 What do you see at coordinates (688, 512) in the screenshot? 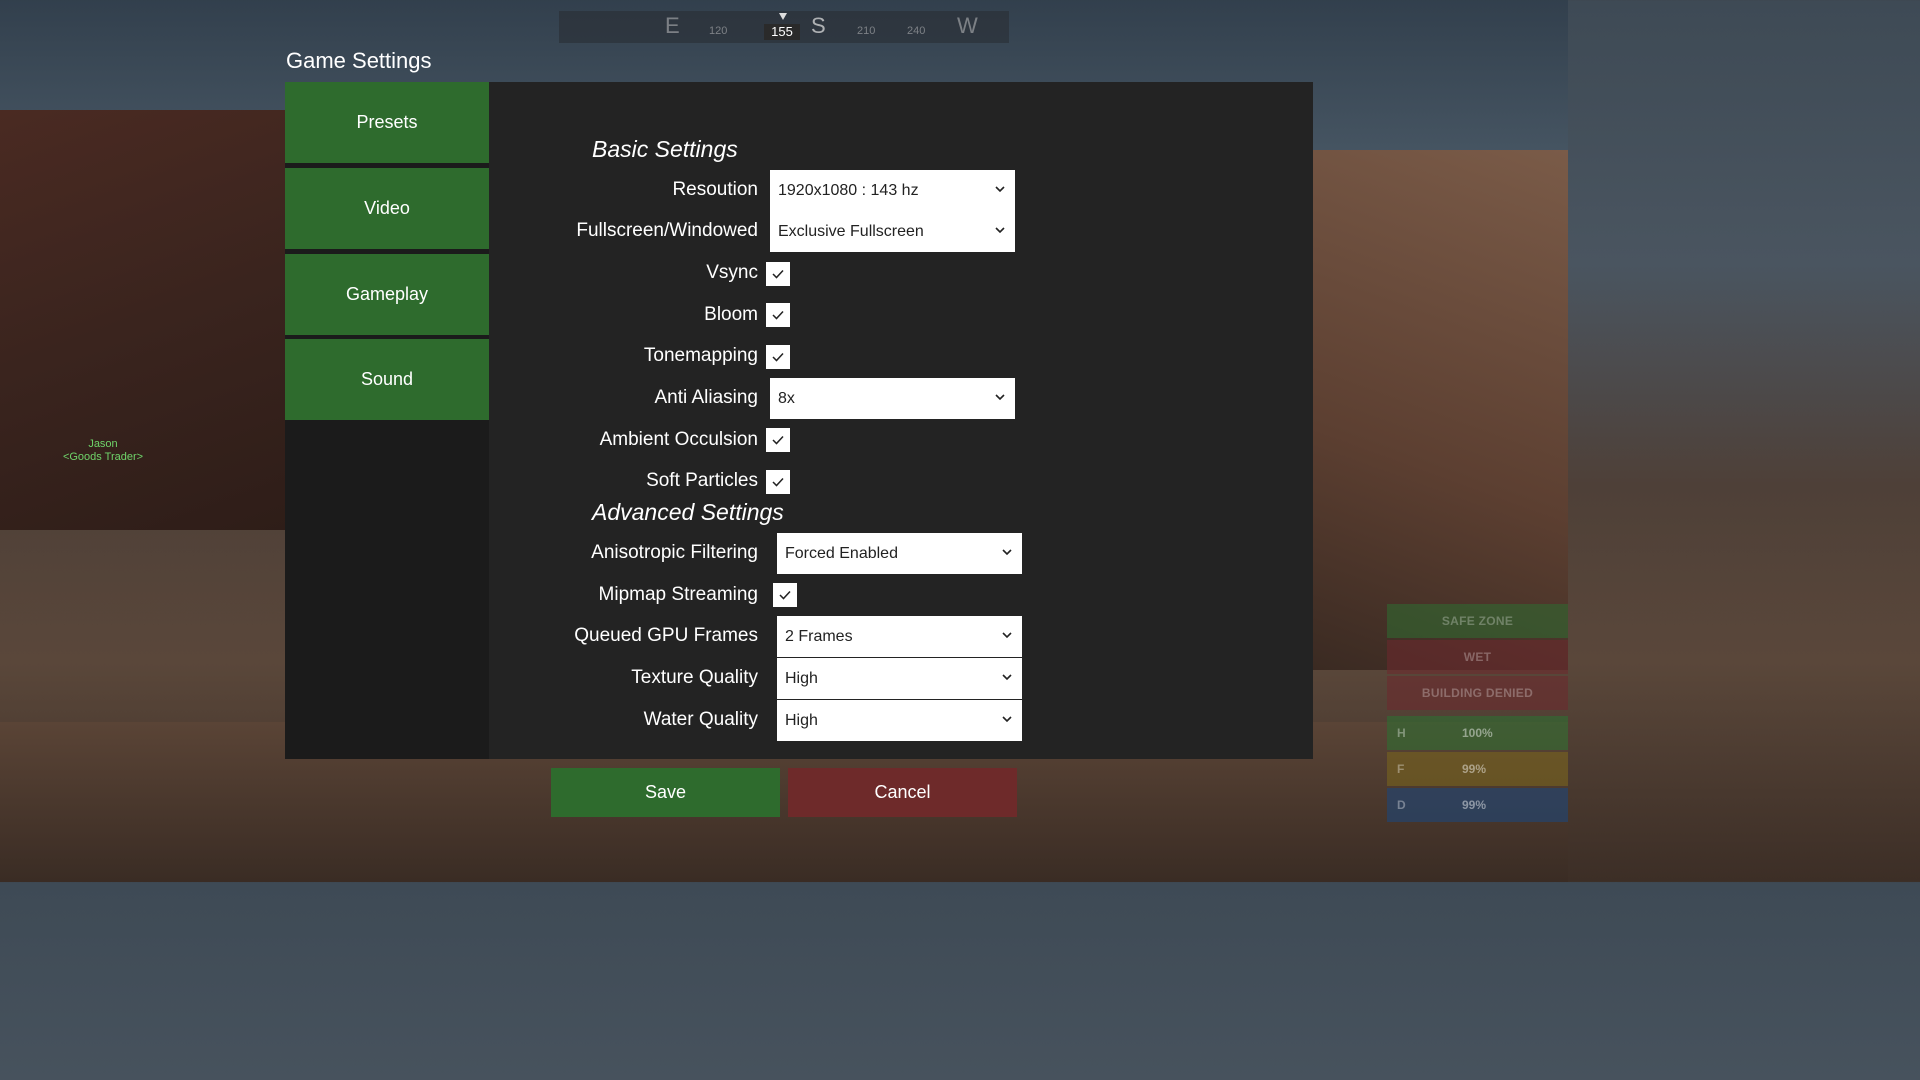
I see `advanced-settings-heading: Advanced Settings` at bounding box center [688, 512].